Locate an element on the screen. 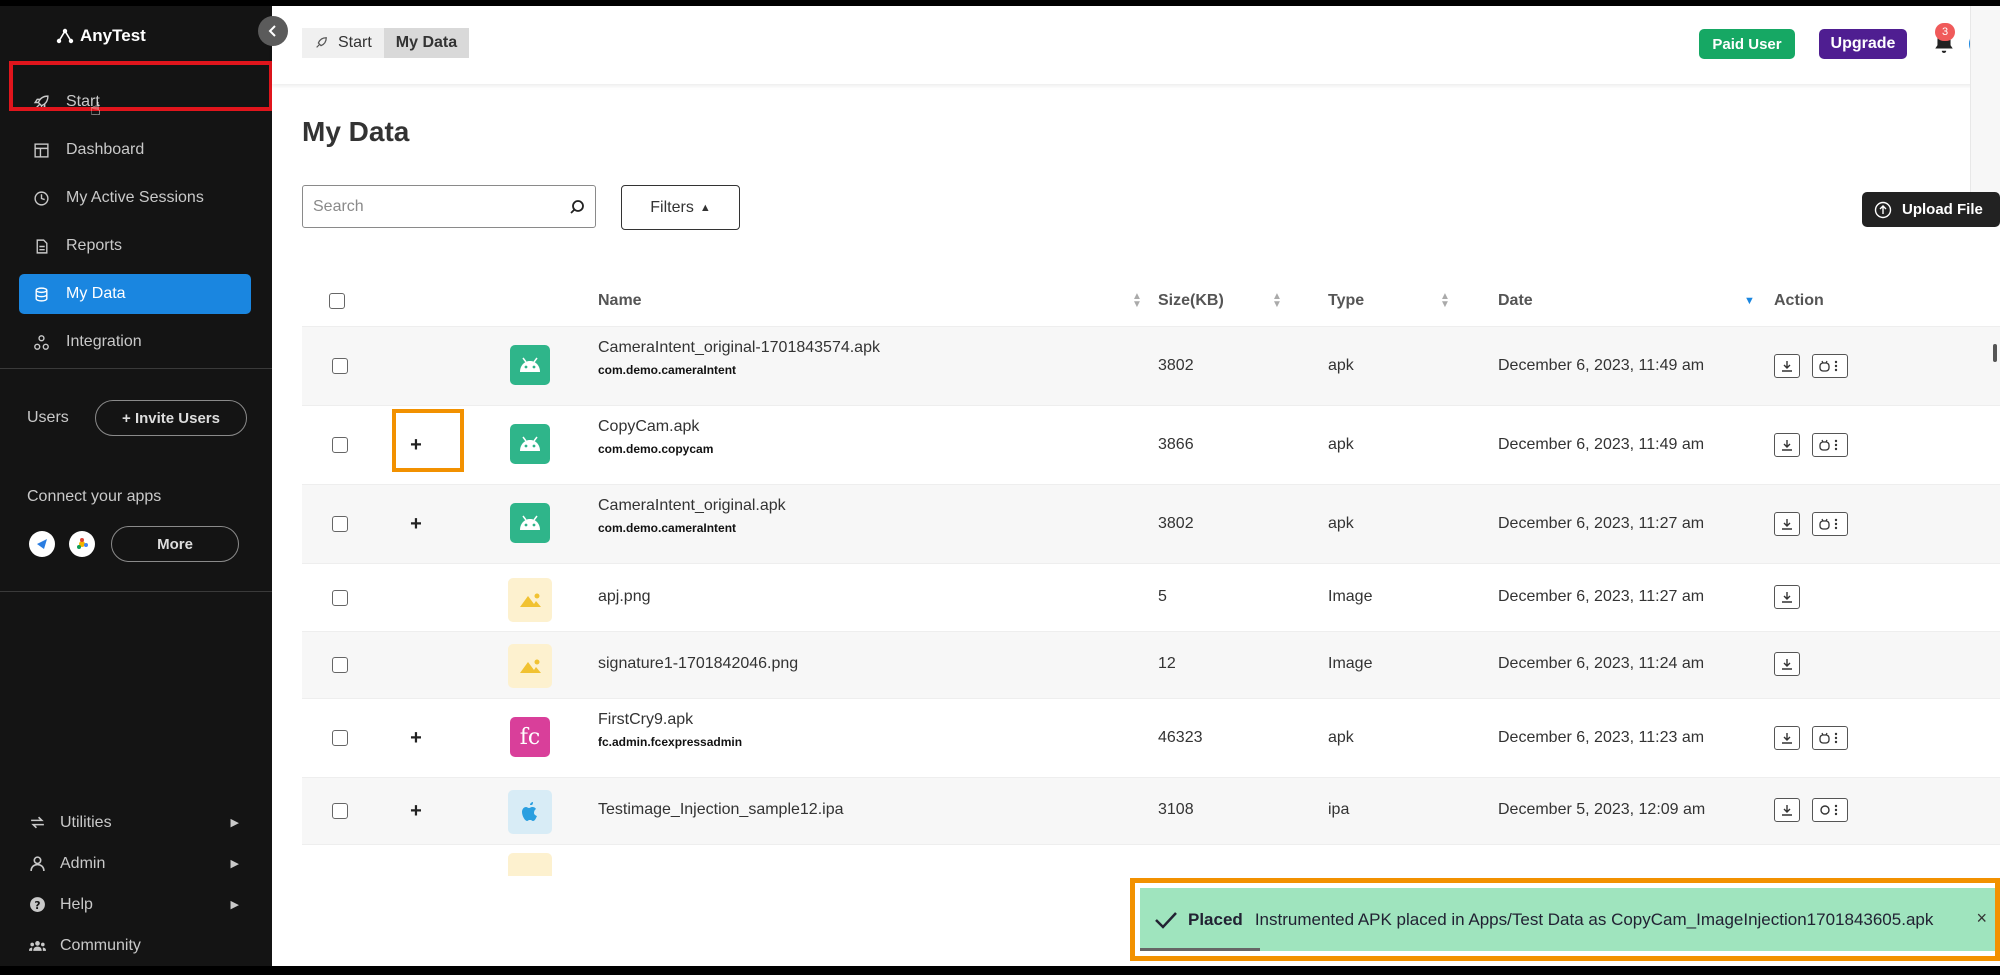 This screenshot has width=2000, height=975. file-type: apk is located at coordinates (1341, 365).